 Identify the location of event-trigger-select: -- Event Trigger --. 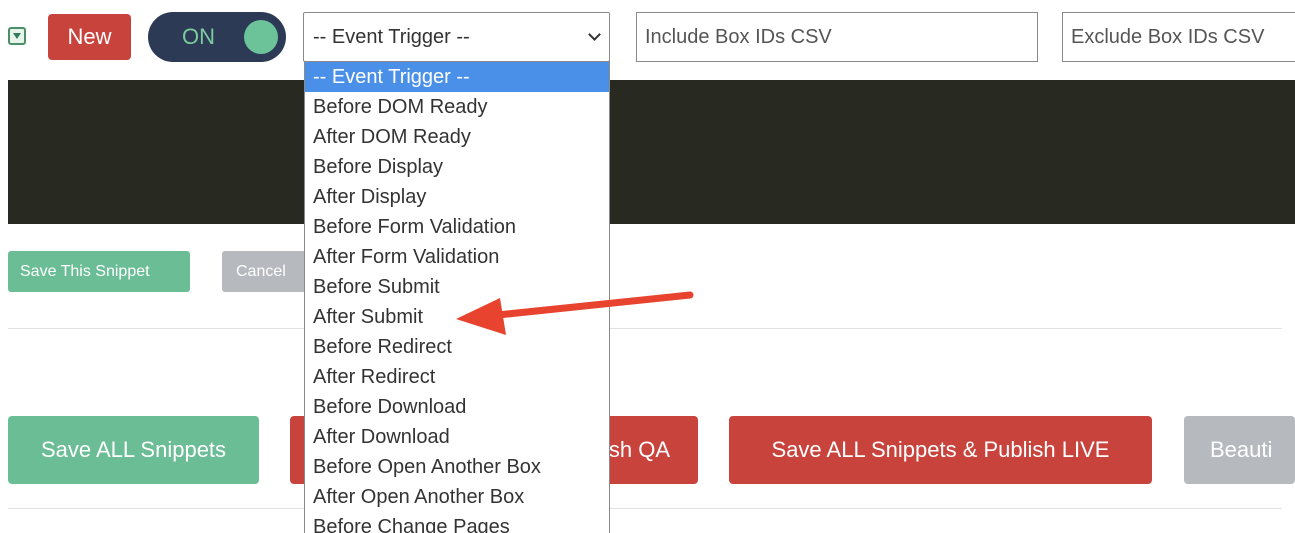
(456, 37).